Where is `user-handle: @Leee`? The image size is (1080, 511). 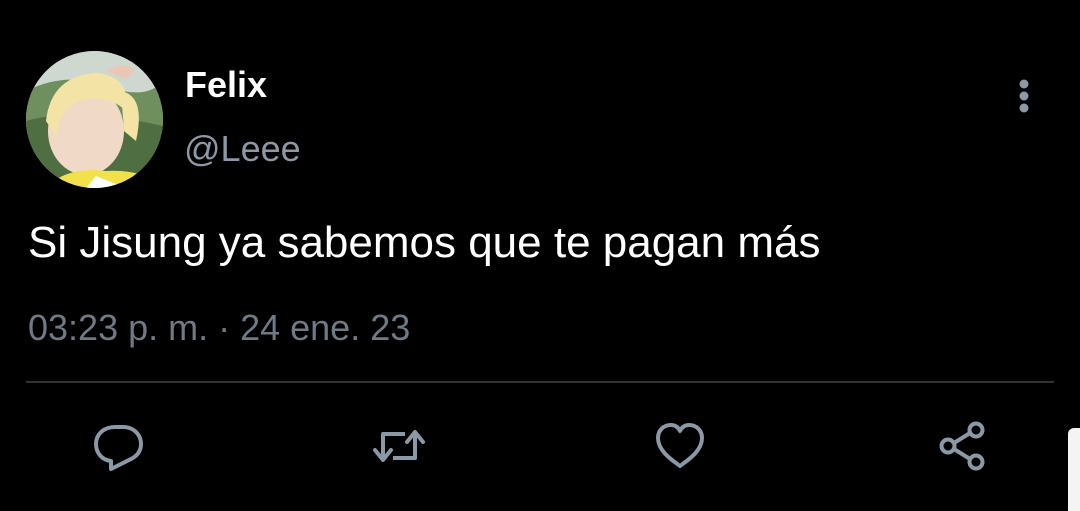 user-handle: @Leee is located at coordinates (242, 149).